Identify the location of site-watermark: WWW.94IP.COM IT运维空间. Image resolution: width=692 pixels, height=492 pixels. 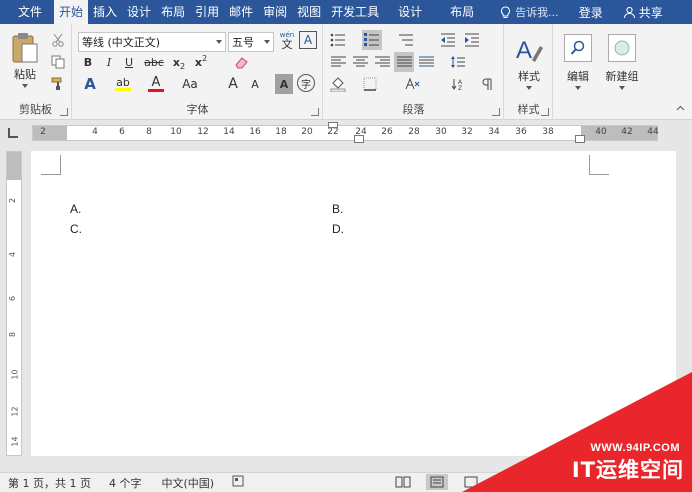
(577, 432).